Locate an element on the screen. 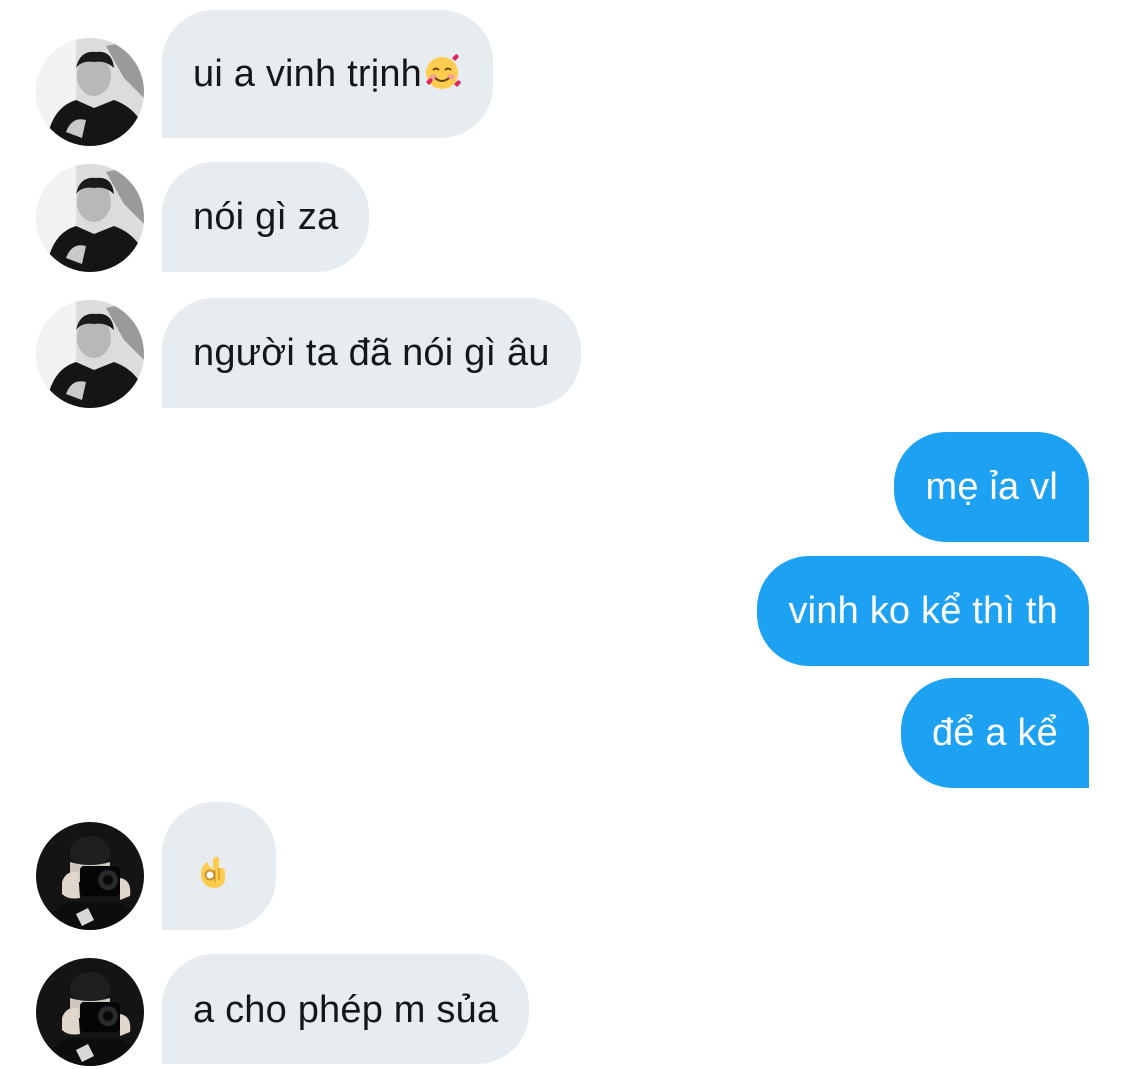 Image resolution: width=1125 pixels, height=1069 pixels. ok-hand-icon is located at coordinates (213, 872).